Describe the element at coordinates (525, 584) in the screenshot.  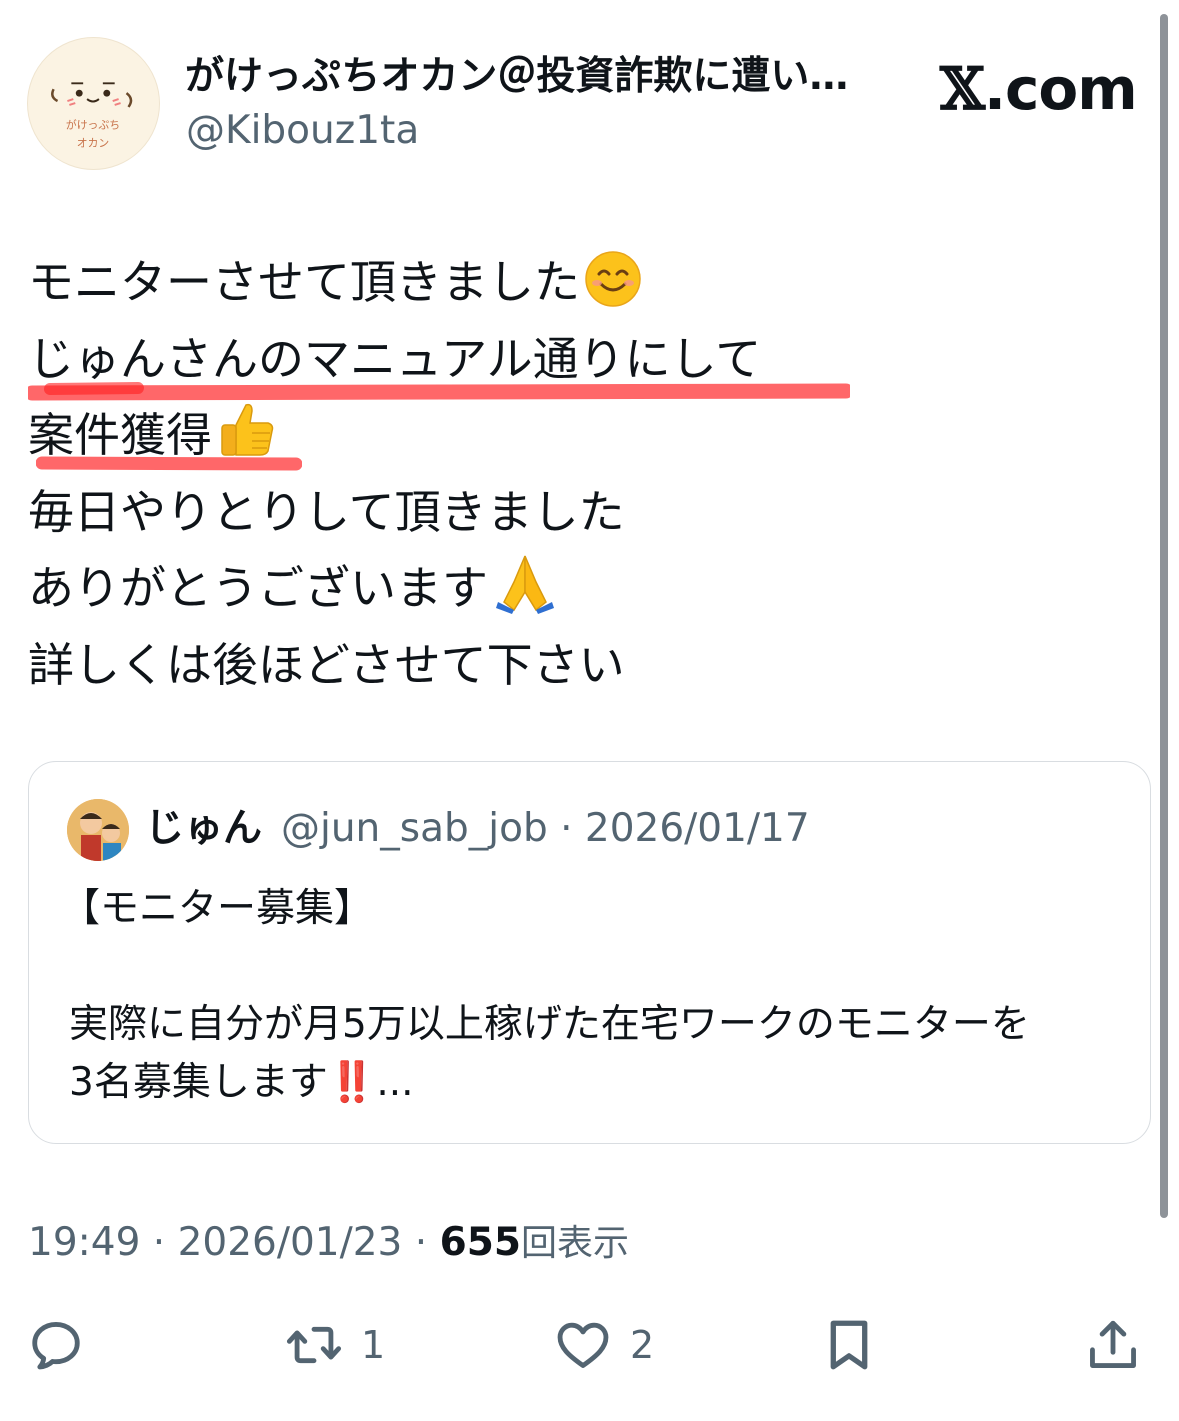
I see `folded-hands-emoji` at that location.